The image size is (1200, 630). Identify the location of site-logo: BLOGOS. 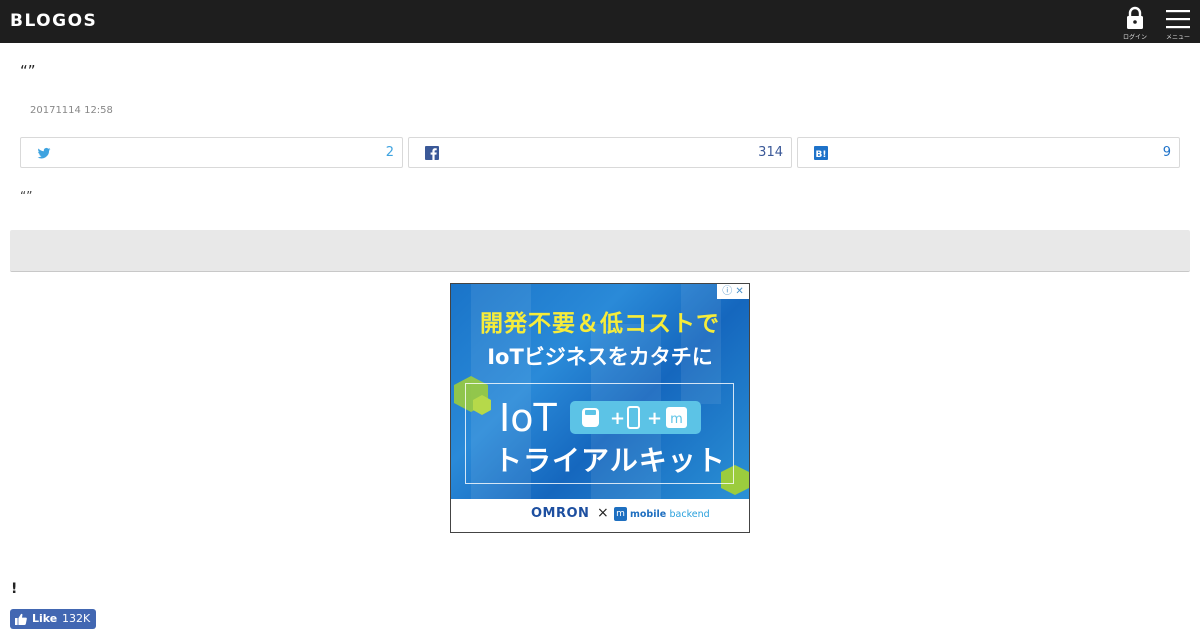
(53, 21).